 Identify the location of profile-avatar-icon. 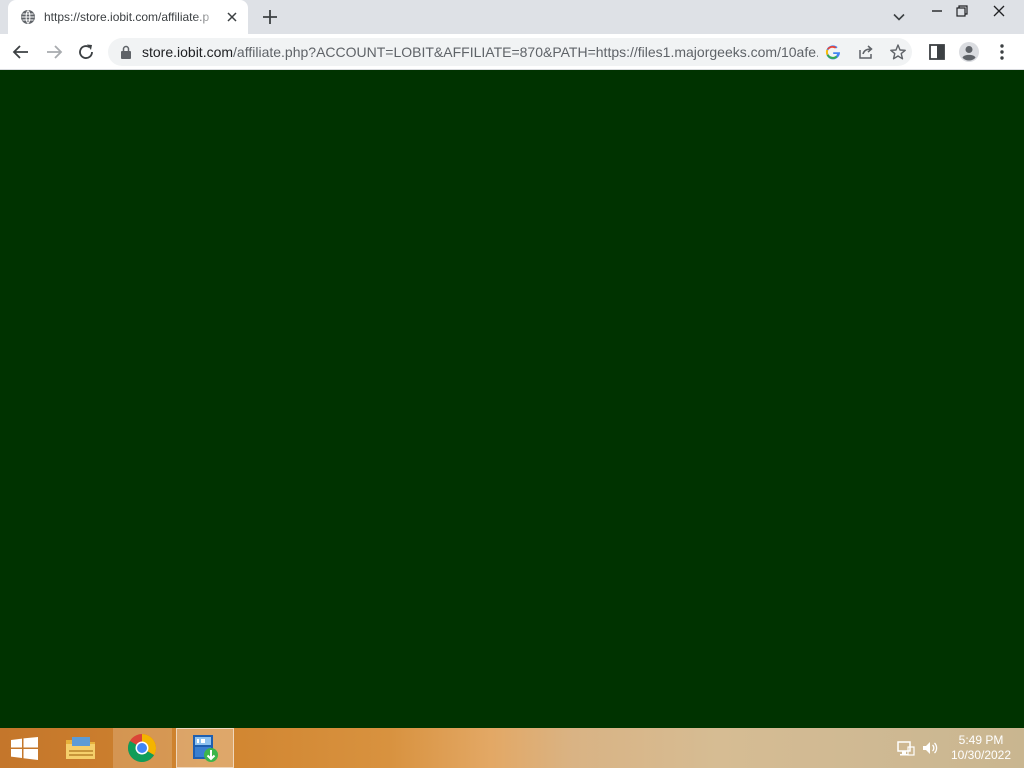
(969, 52).